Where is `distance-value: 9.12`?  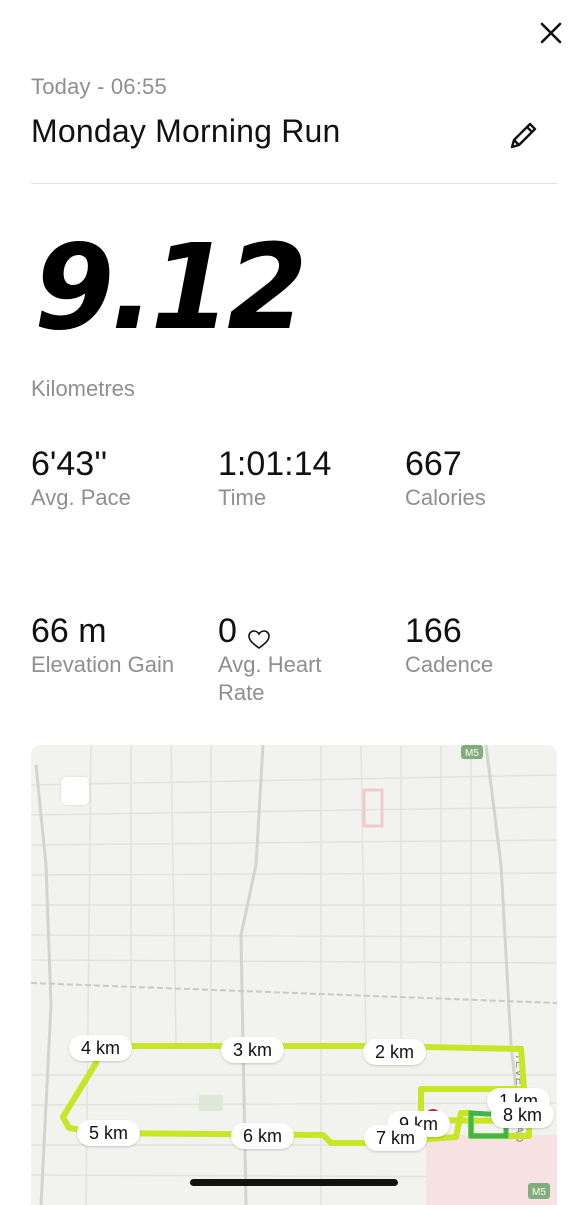 distance-value: 9.12 is located at coordinates (171, 287).